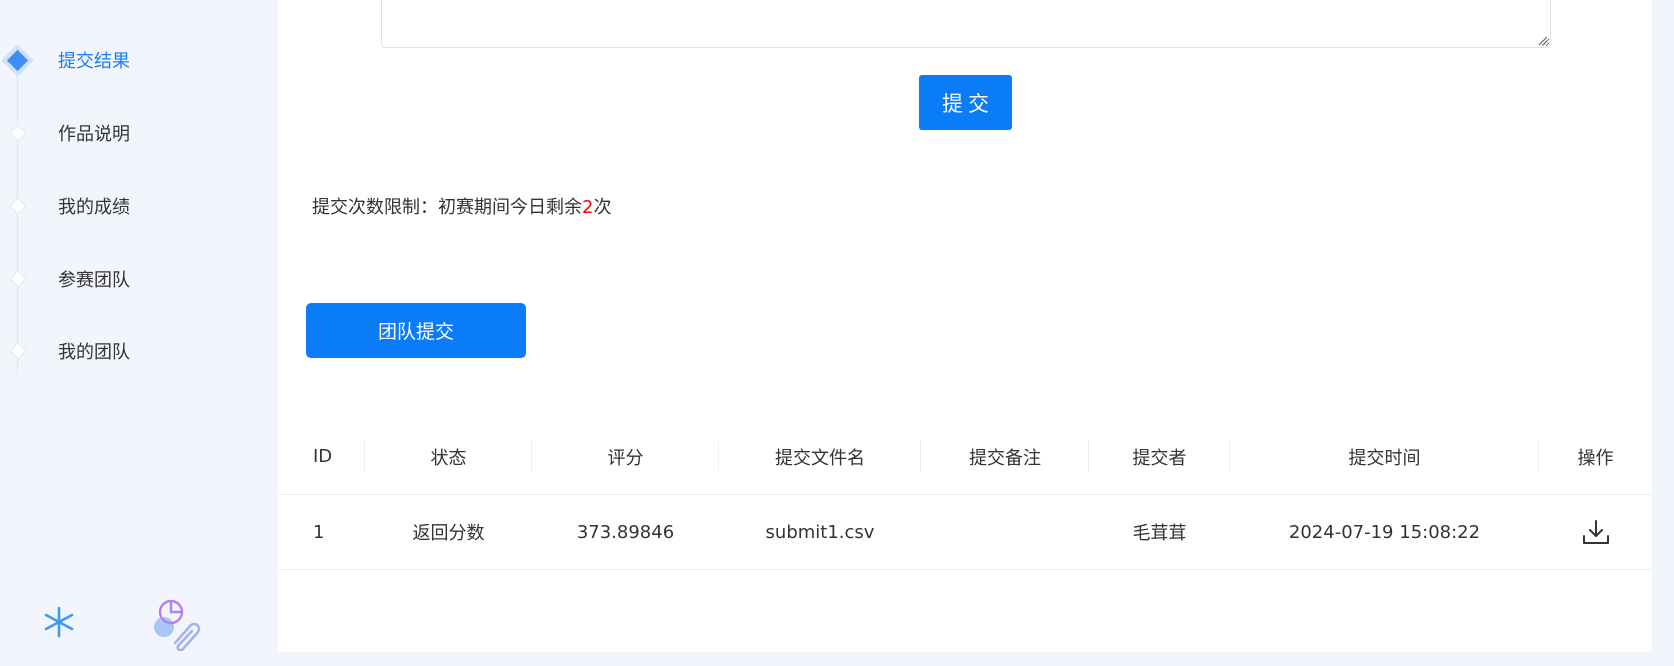  I want to click on download-icon, so click(1596, 532).